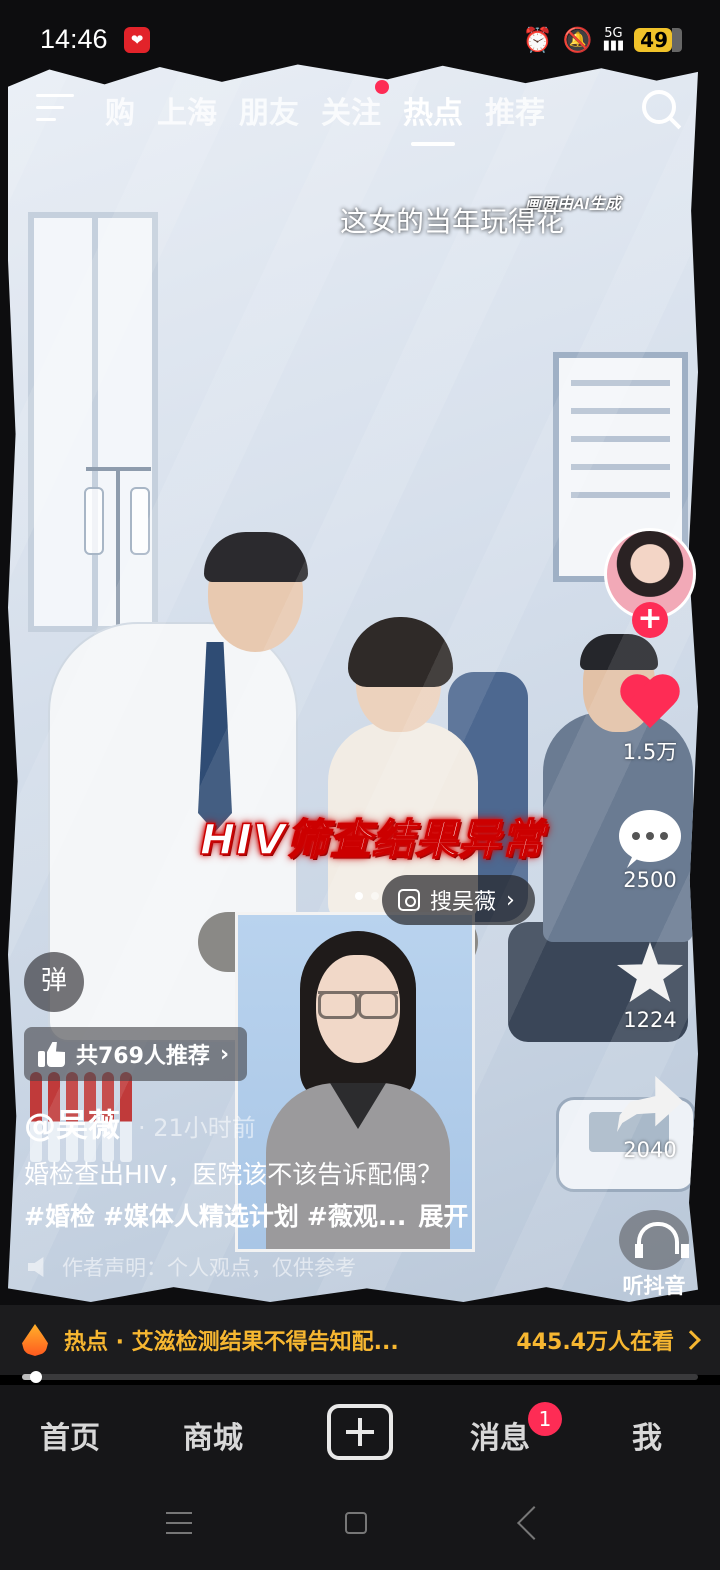  I want to click on flame-icon, so click(35, 1340).